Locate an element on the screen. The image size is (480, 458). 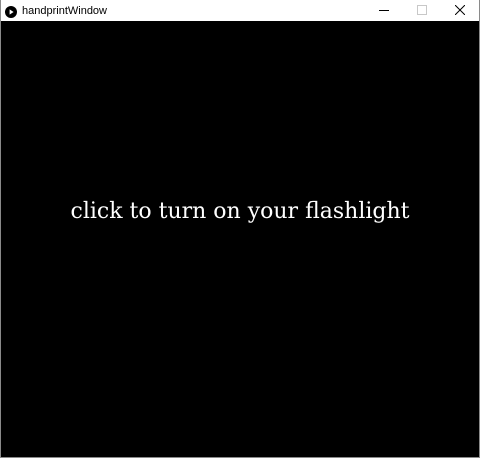
maximize-icon is located at coordinates (422, 11).